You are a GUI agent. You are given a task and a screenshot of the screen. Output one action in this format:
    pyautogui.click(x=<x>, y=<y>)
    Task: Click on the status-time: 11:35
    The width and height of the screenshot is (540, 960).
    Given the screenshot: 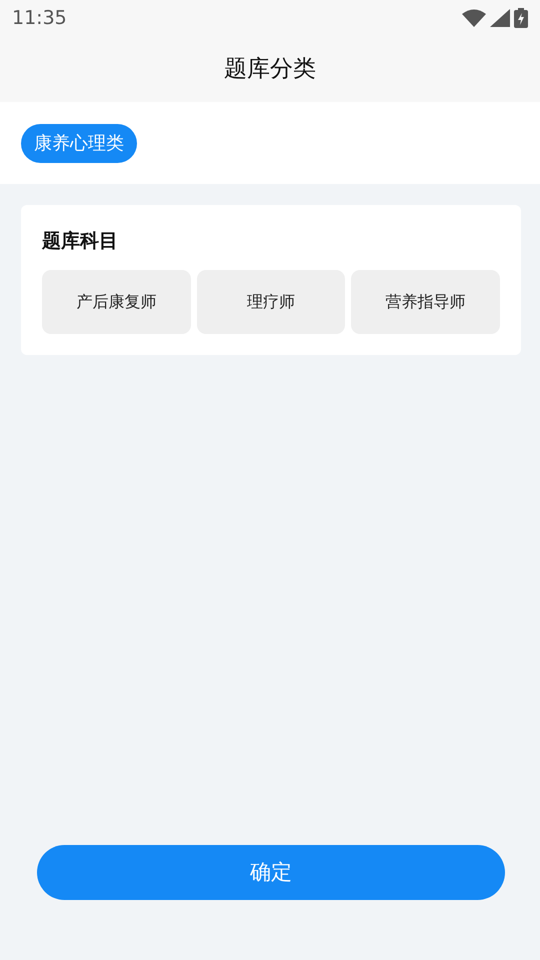 What is the action you would take?
    pyautogui.click(x=39, y=18)
    